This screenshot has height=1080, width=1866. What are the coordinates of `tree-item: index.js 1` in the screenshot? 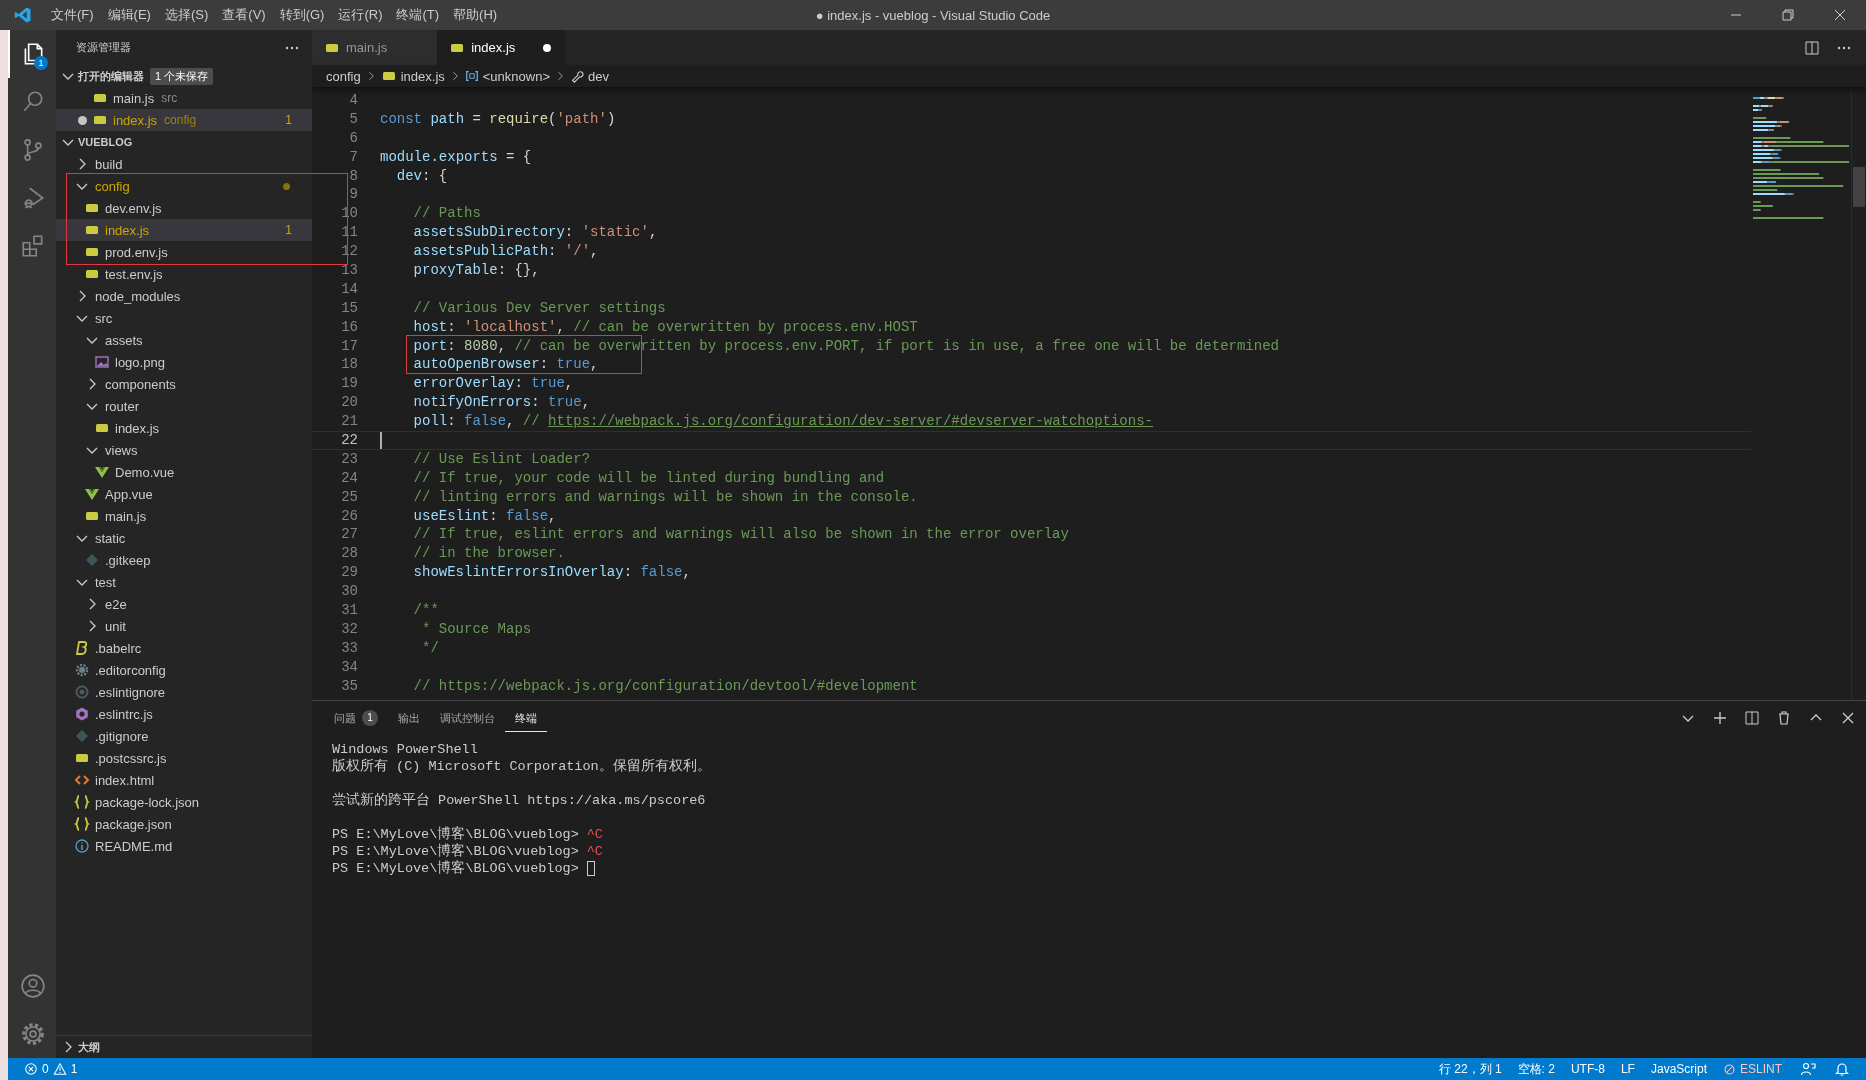 It's located at (184, 230).